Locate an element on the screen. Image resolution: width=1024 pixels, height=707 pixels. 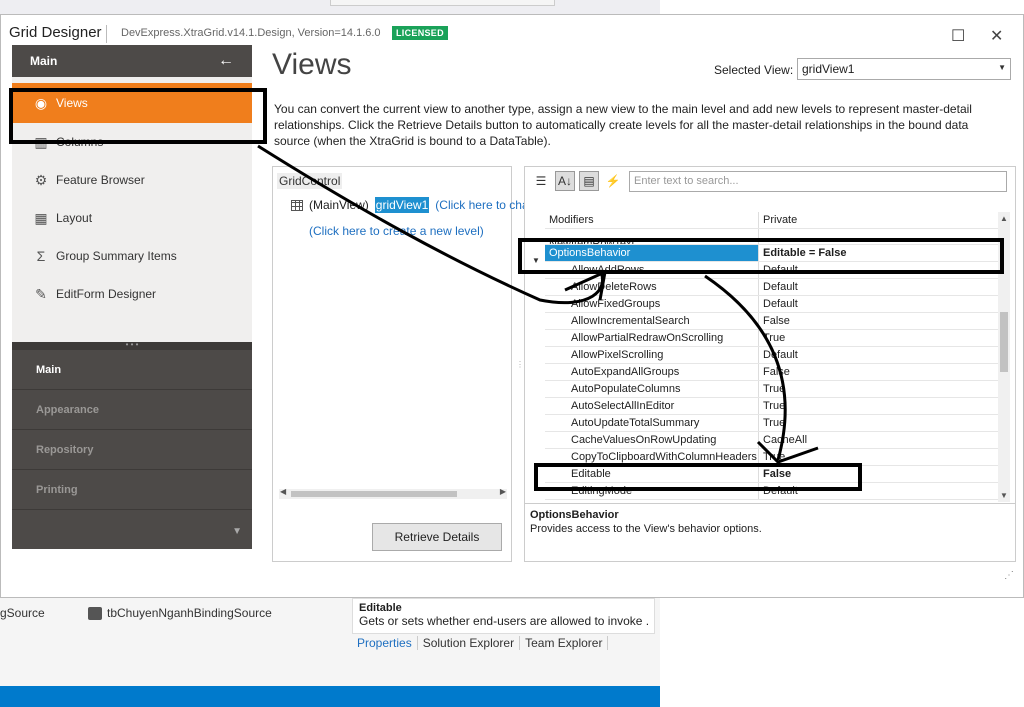
property-name: AutoUpdateTotalSummary is located at coordinates (652, 423).